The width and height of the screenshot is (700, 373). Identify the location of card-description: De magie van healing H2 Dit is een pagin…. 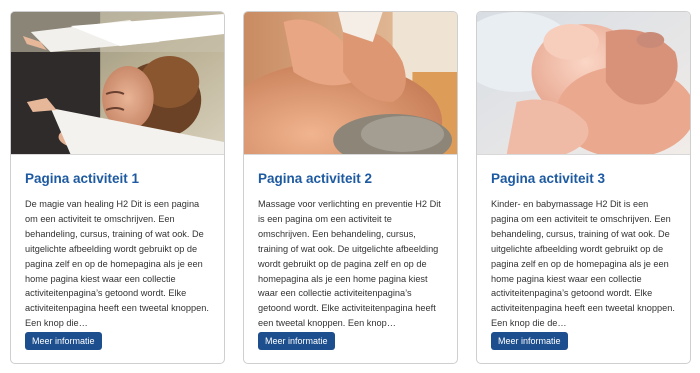
(117, 264).